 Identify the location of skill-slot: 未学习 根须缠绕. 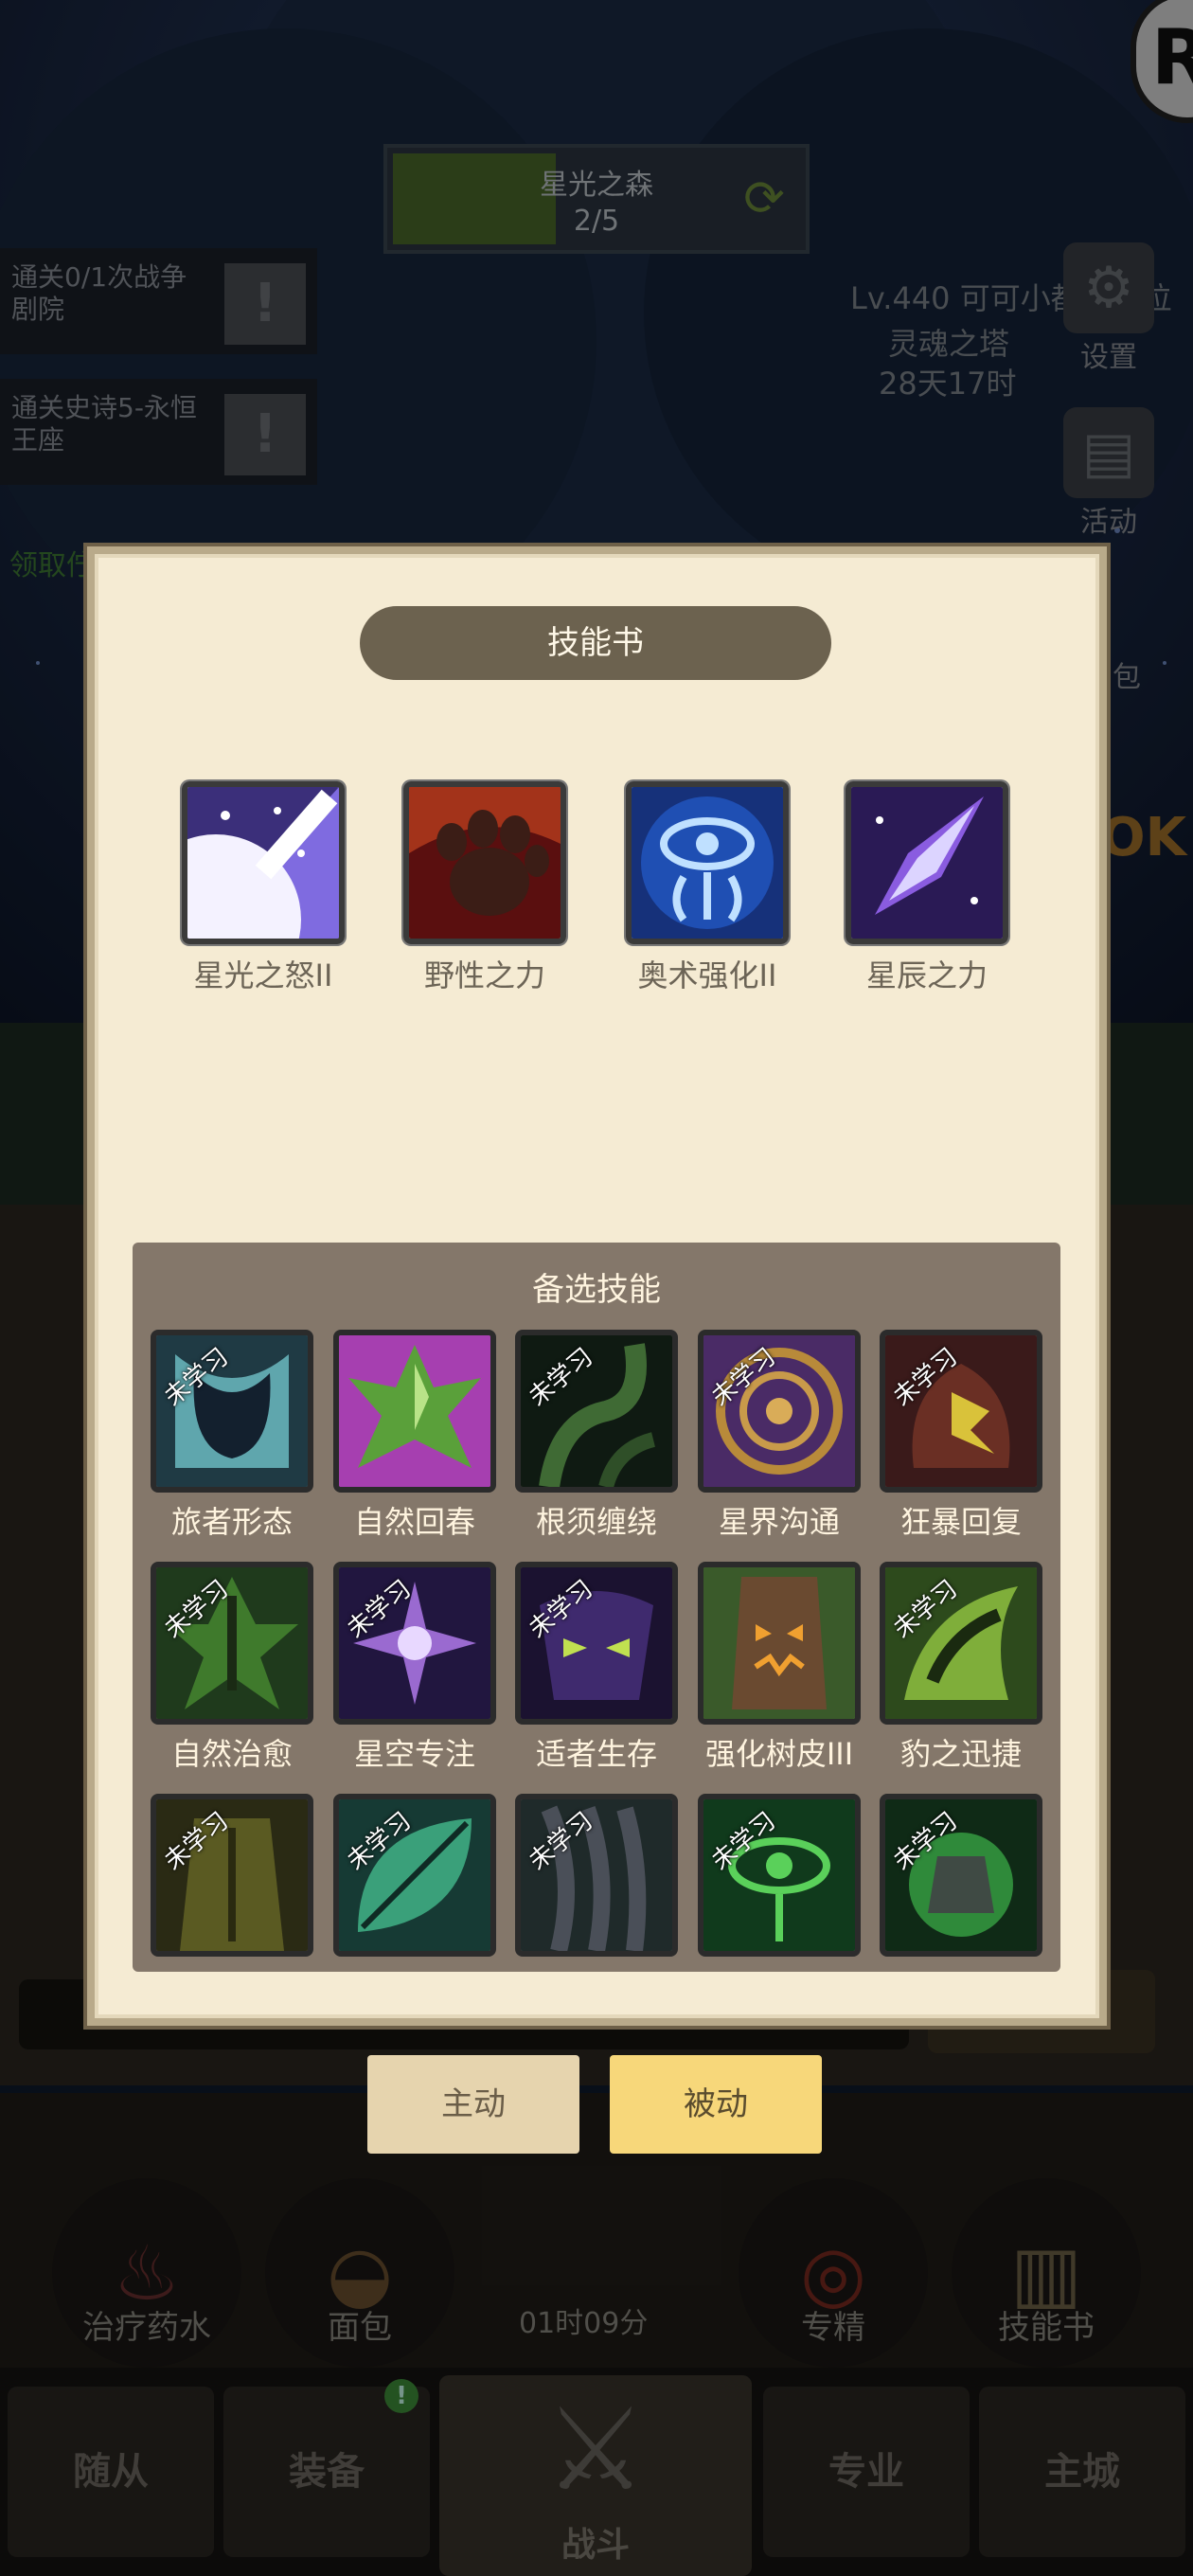
(596, 1436).